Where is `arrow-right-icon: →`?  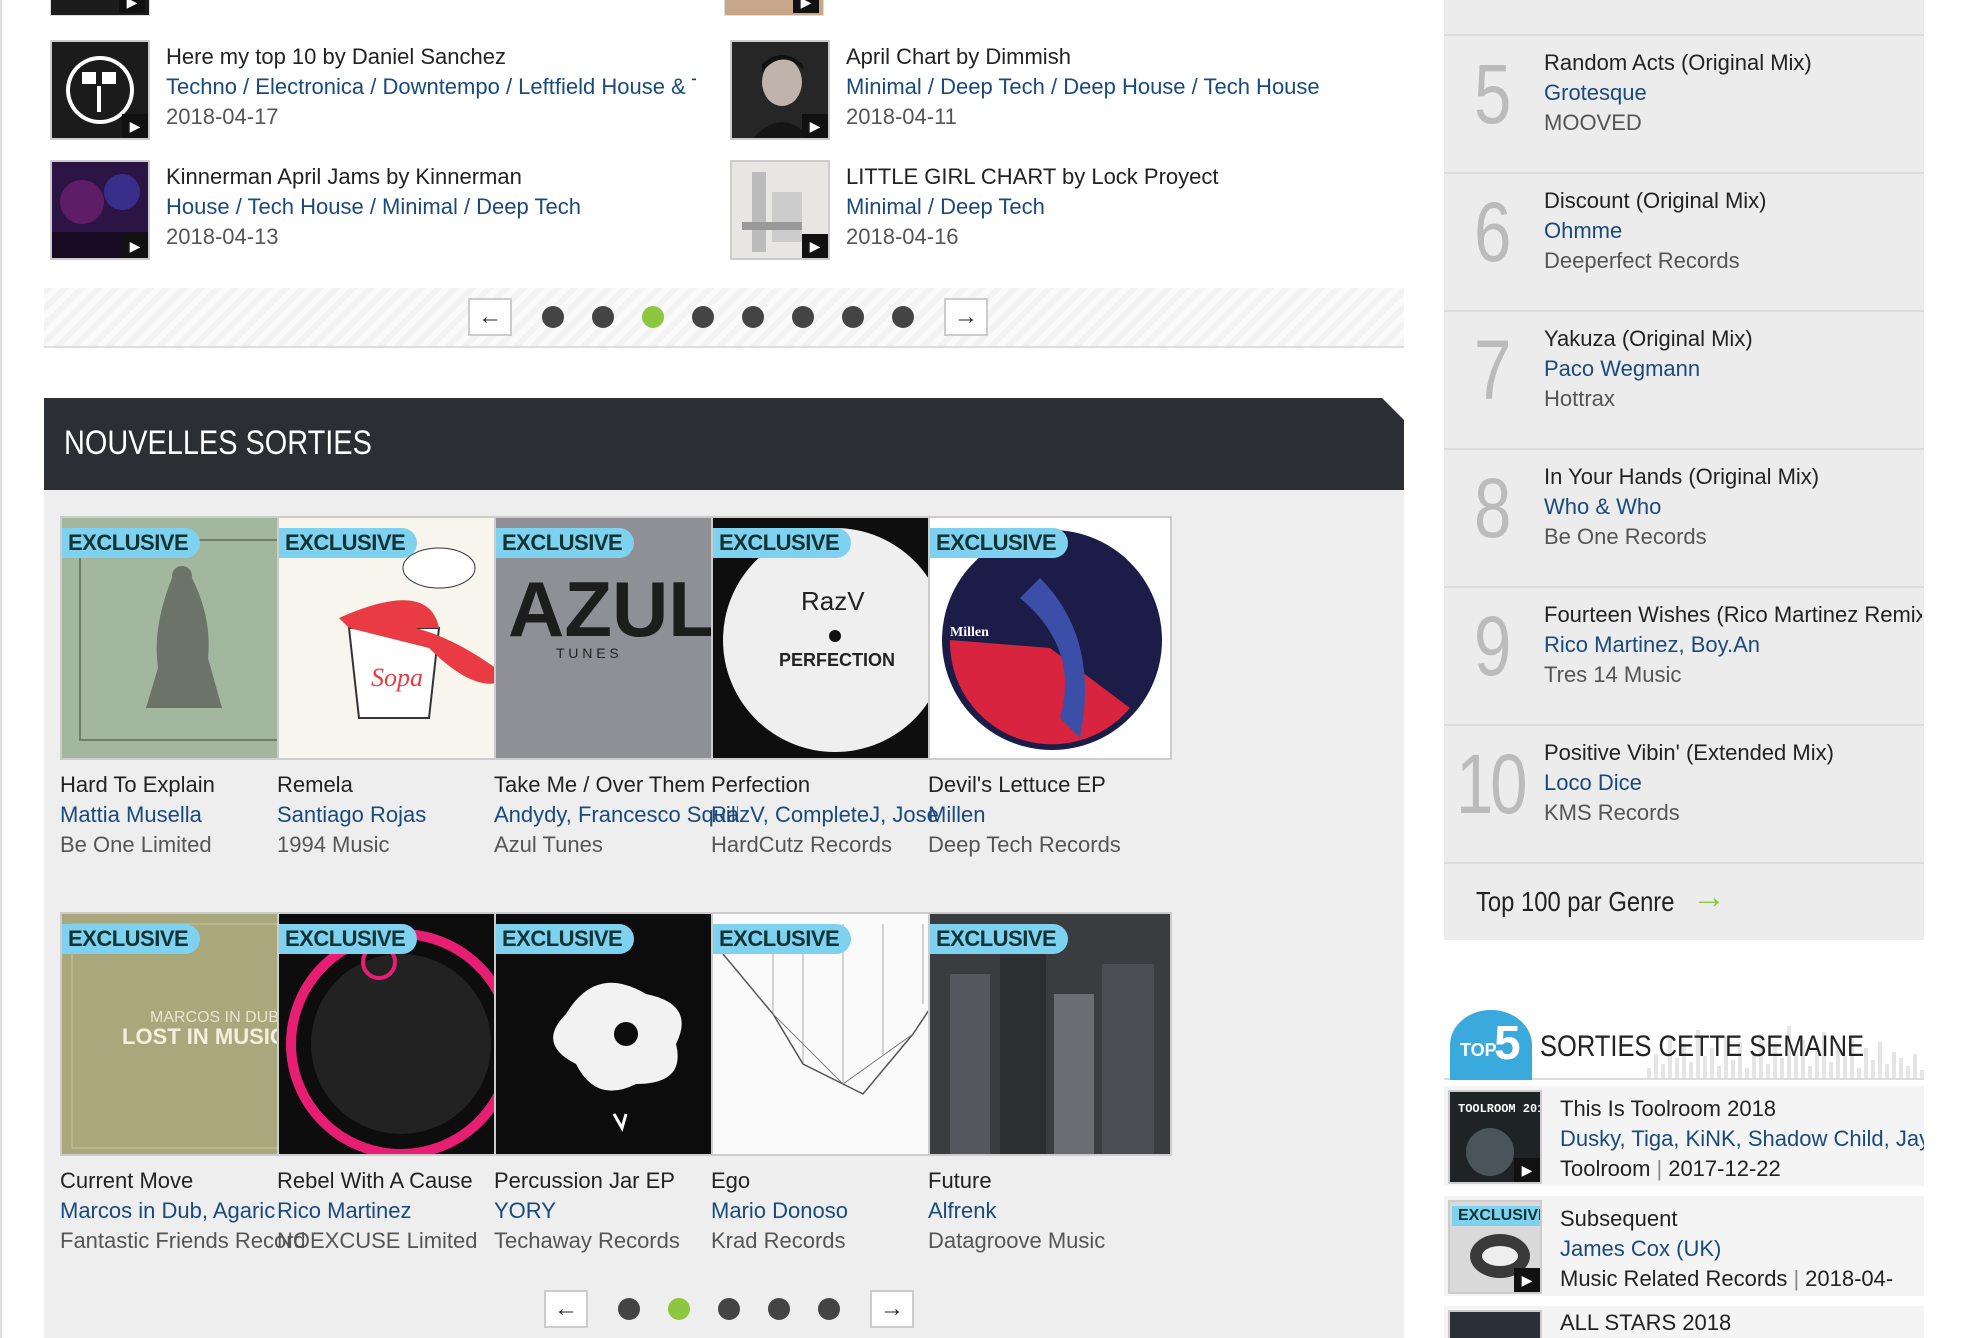 arrow-right-icon: → is located at coordinates (1709, 897).